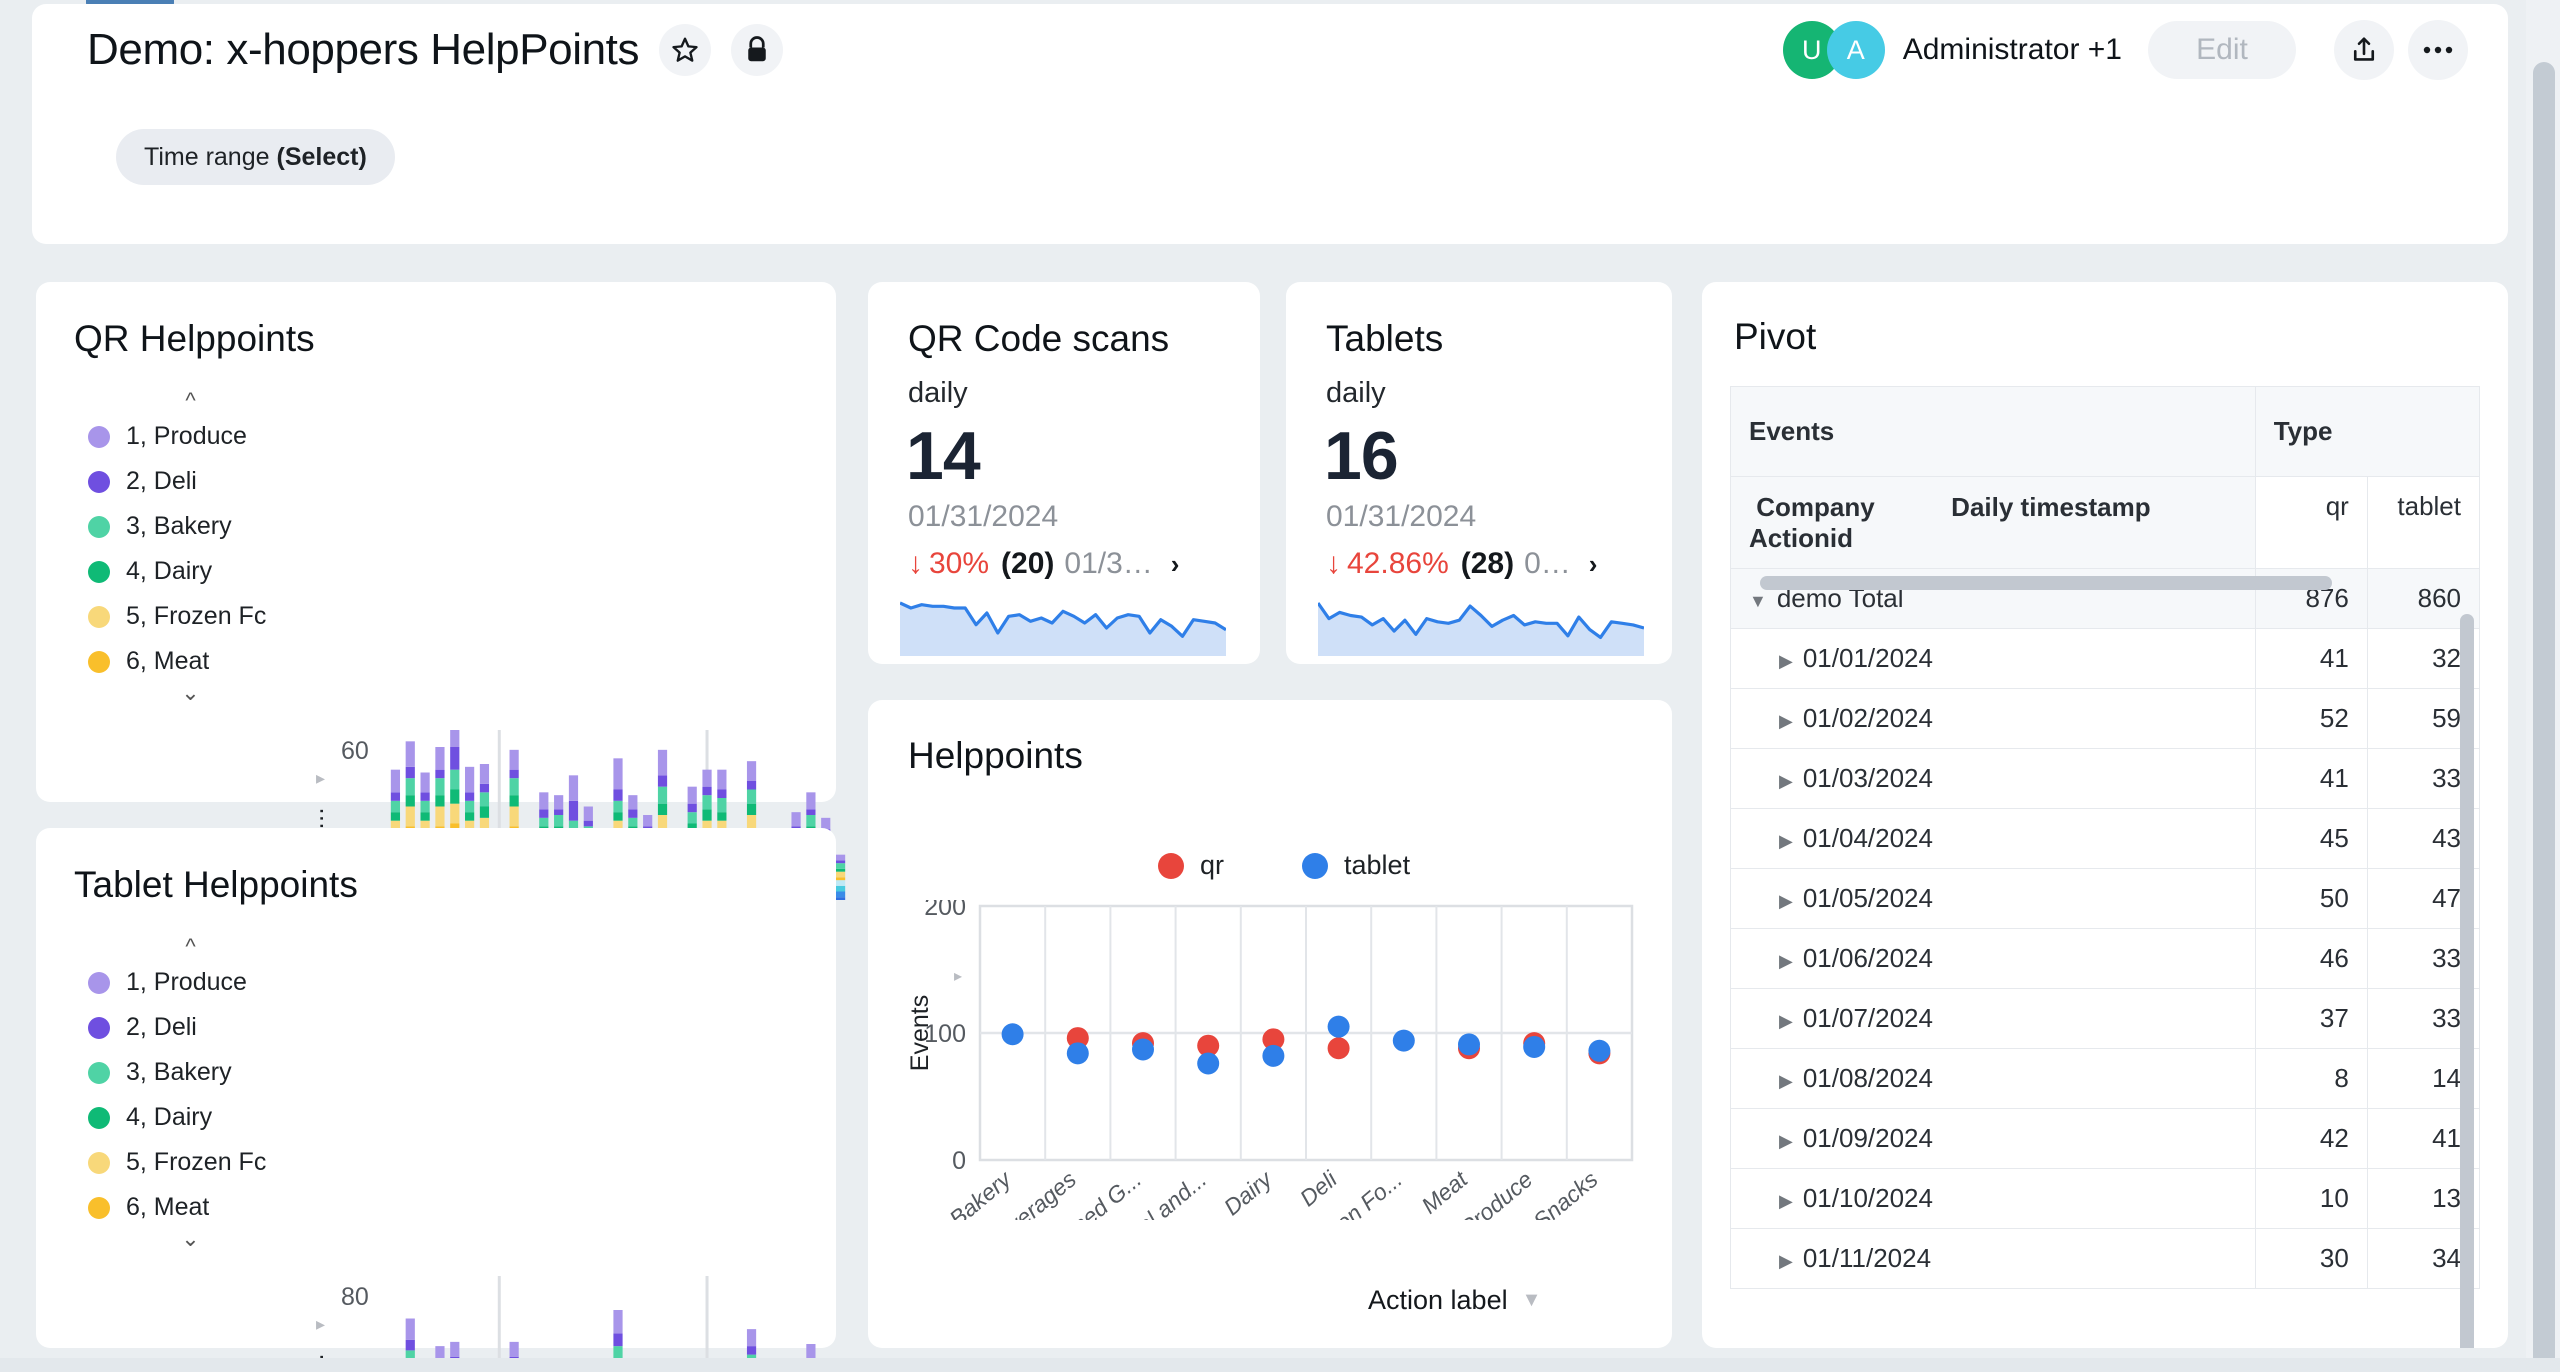 Image resolution: width=2560 pixels, height=1372 pixels. What do you see at coordinates (2311, 898) in the screenshot?
I see `pivot-cell-qr: 50` at bounding box center [2311, 898].